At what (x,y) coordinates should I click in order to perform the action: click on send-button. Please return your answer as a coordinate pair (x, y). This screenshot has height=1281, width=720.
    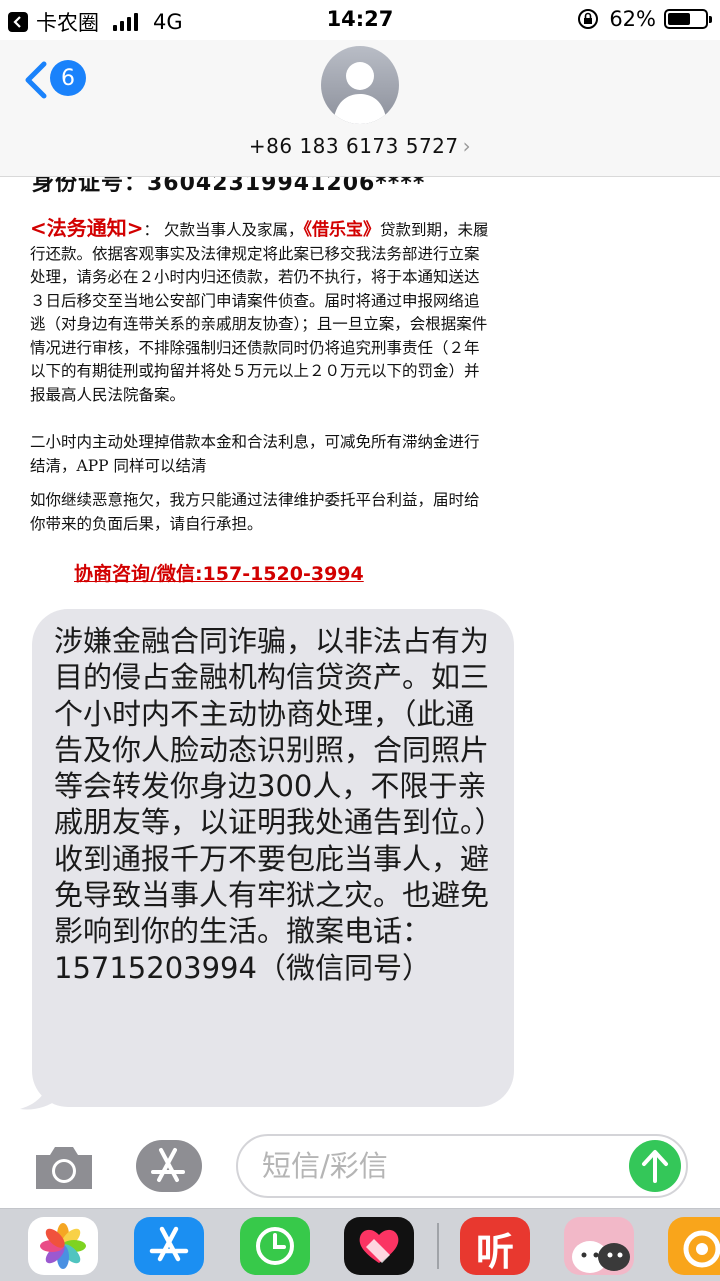
    Looking at the image, I should click on (655, 1166).